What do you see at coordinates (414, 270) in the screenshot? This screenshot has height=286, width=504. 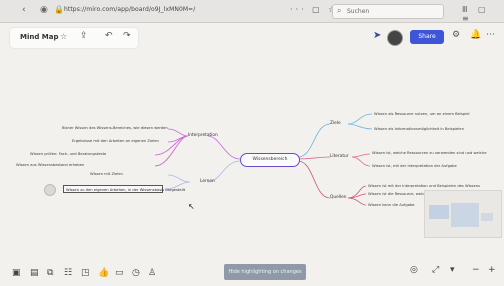 I see `globe-icon: ◎` at bounding box center [414, 270].